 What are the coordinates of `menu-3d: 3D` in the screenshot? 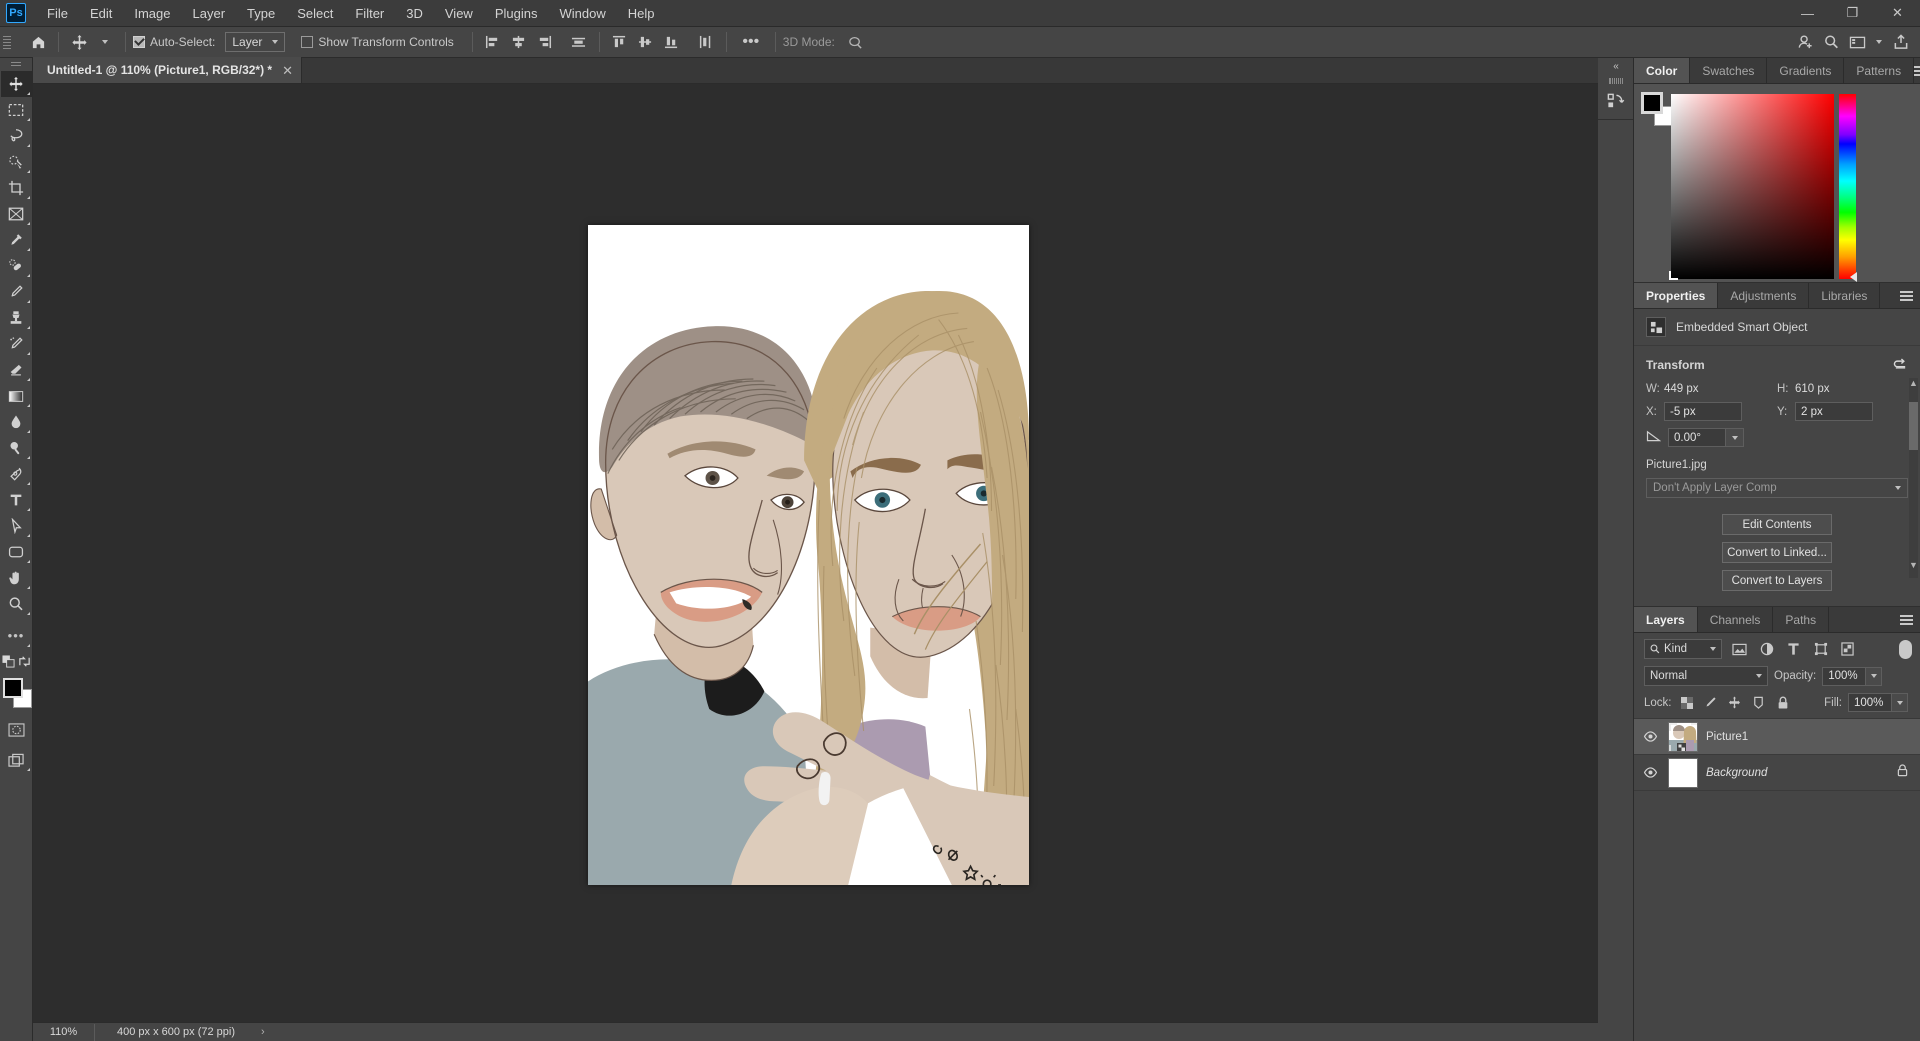 It's located at (414, 13).